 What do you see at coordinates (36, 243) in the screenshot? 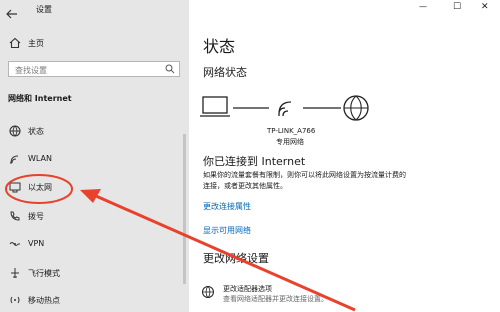
I see `sidebar-item-label: VPN` at bounding box center [36, 243].